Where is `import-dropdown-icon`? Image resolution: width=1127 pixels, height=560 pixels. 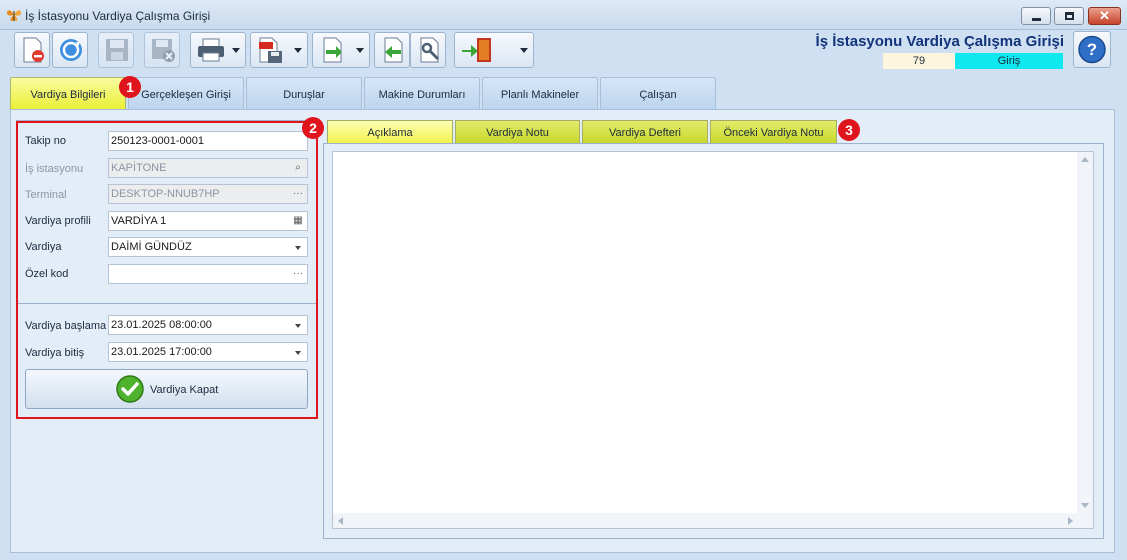
import-dropdown-icon is located at coordinates (360, 50).